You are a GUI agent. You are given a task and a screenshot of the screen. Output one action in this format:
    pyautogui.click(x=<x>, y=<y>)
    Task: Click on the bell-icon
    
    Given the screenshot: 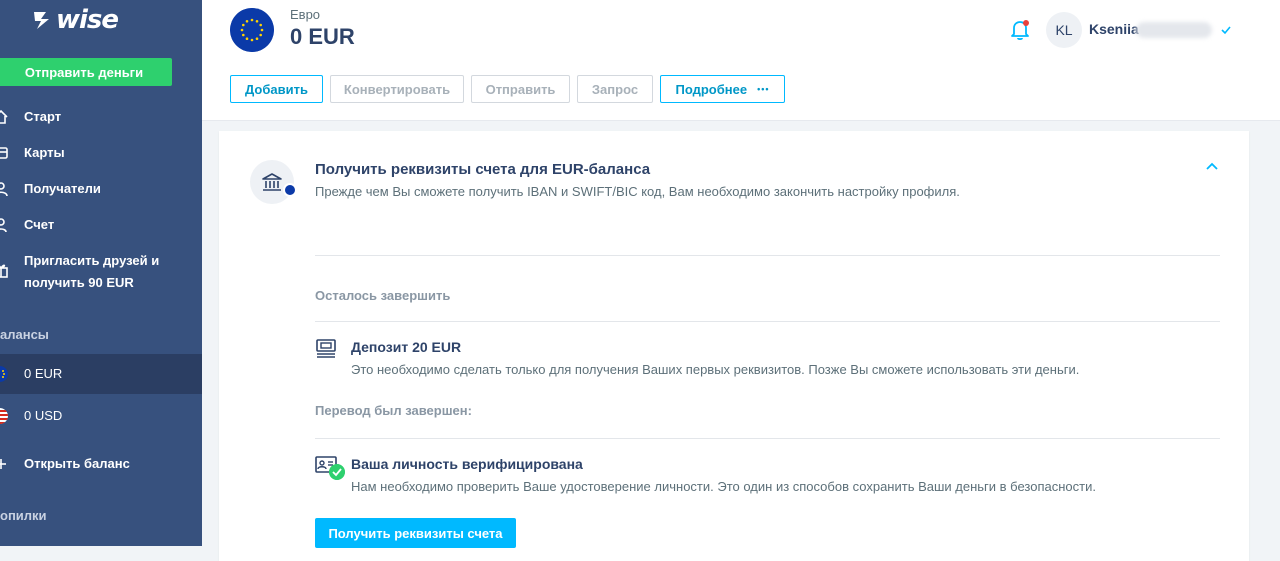 What is the action you would take?
    pyautogui.click(x=1020, y=30)
    